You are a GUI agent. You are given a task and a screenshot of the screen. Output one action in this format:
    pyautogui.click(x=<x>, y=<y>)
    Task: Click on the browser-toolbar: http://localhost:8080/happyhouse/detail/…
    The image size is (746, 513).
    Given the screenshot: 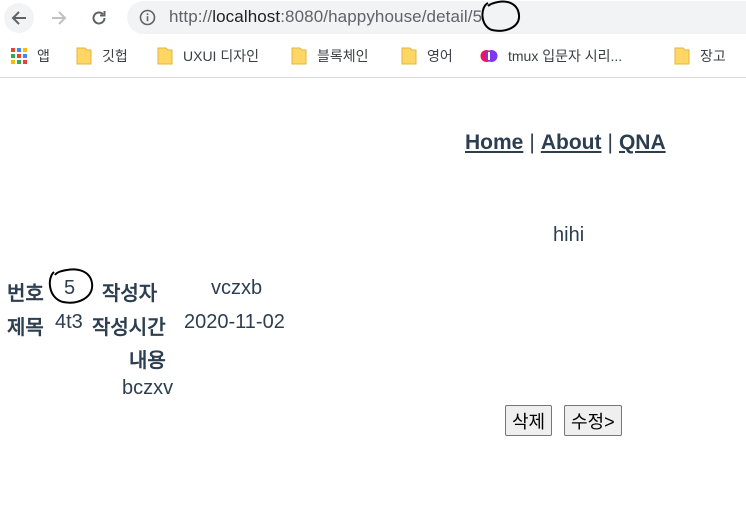 What is the action you would take?
    pyautogui.click(x=373, y=18)
    